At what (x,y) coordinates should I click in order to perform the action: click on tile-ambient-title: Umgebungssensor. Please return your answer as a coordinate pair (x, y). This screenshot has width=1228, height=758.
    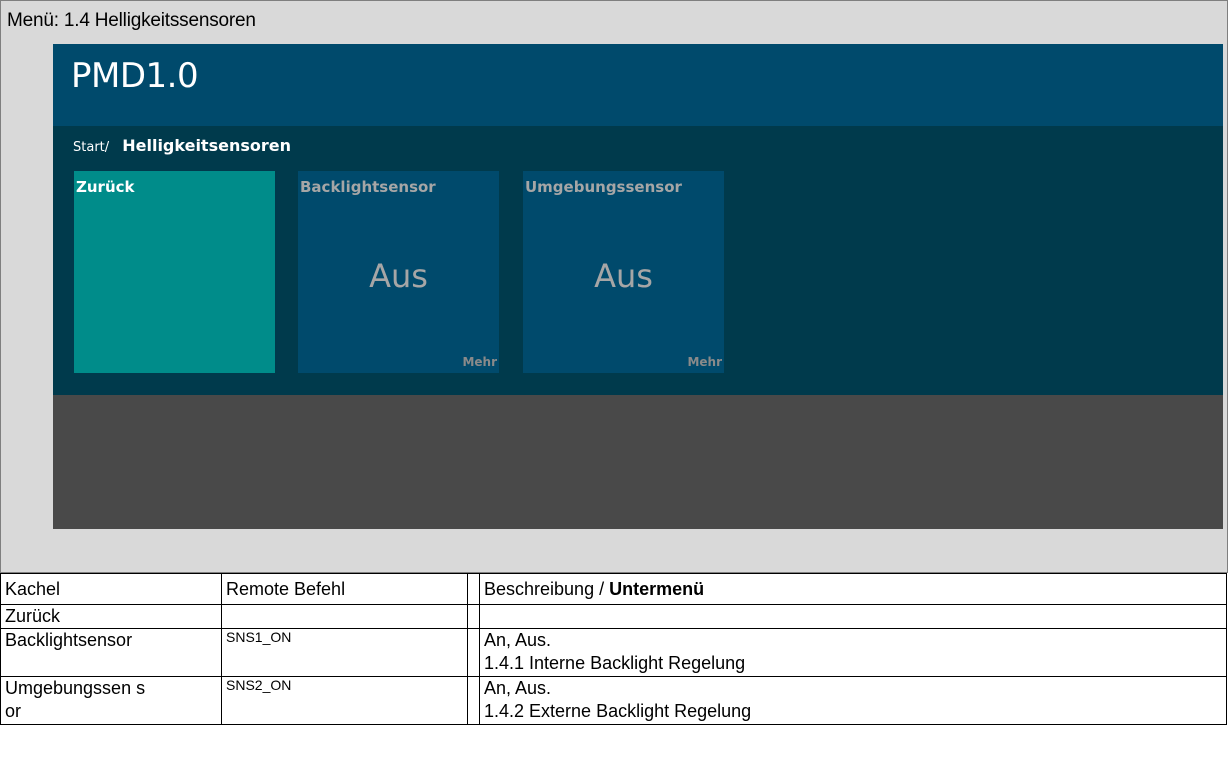
    Looking at the image, I should click on (603, 187).